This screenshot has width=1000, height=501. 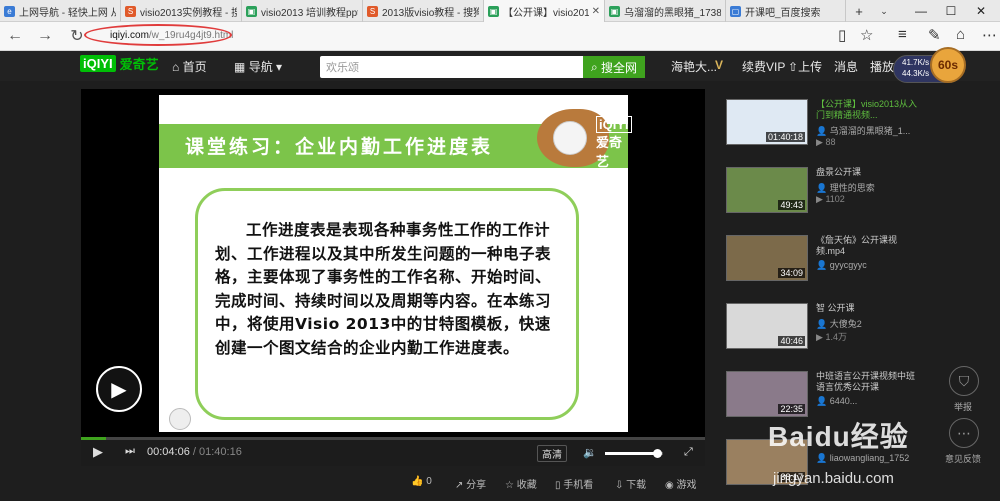 What do you see at coordinates (882, 66) in the screenshot?
I see `play-history-link: 播放` at bounding box center [882, 66].